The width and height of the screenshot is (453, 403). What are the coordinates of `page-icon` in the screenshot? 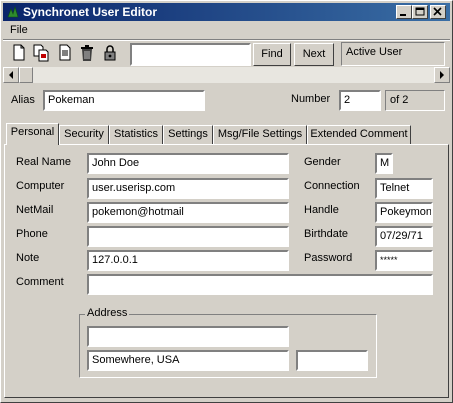 It's located at (65, 53).